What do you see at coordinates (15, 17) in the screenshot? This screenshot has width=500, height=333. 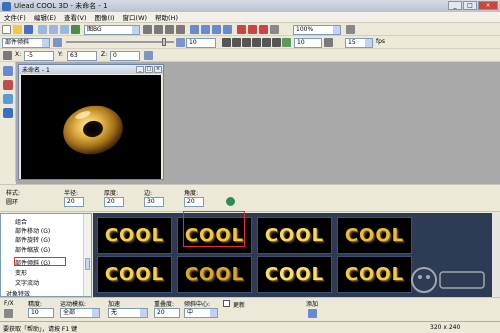 I see `menu-file: 文件(F)` at bounding box center [15, 17].